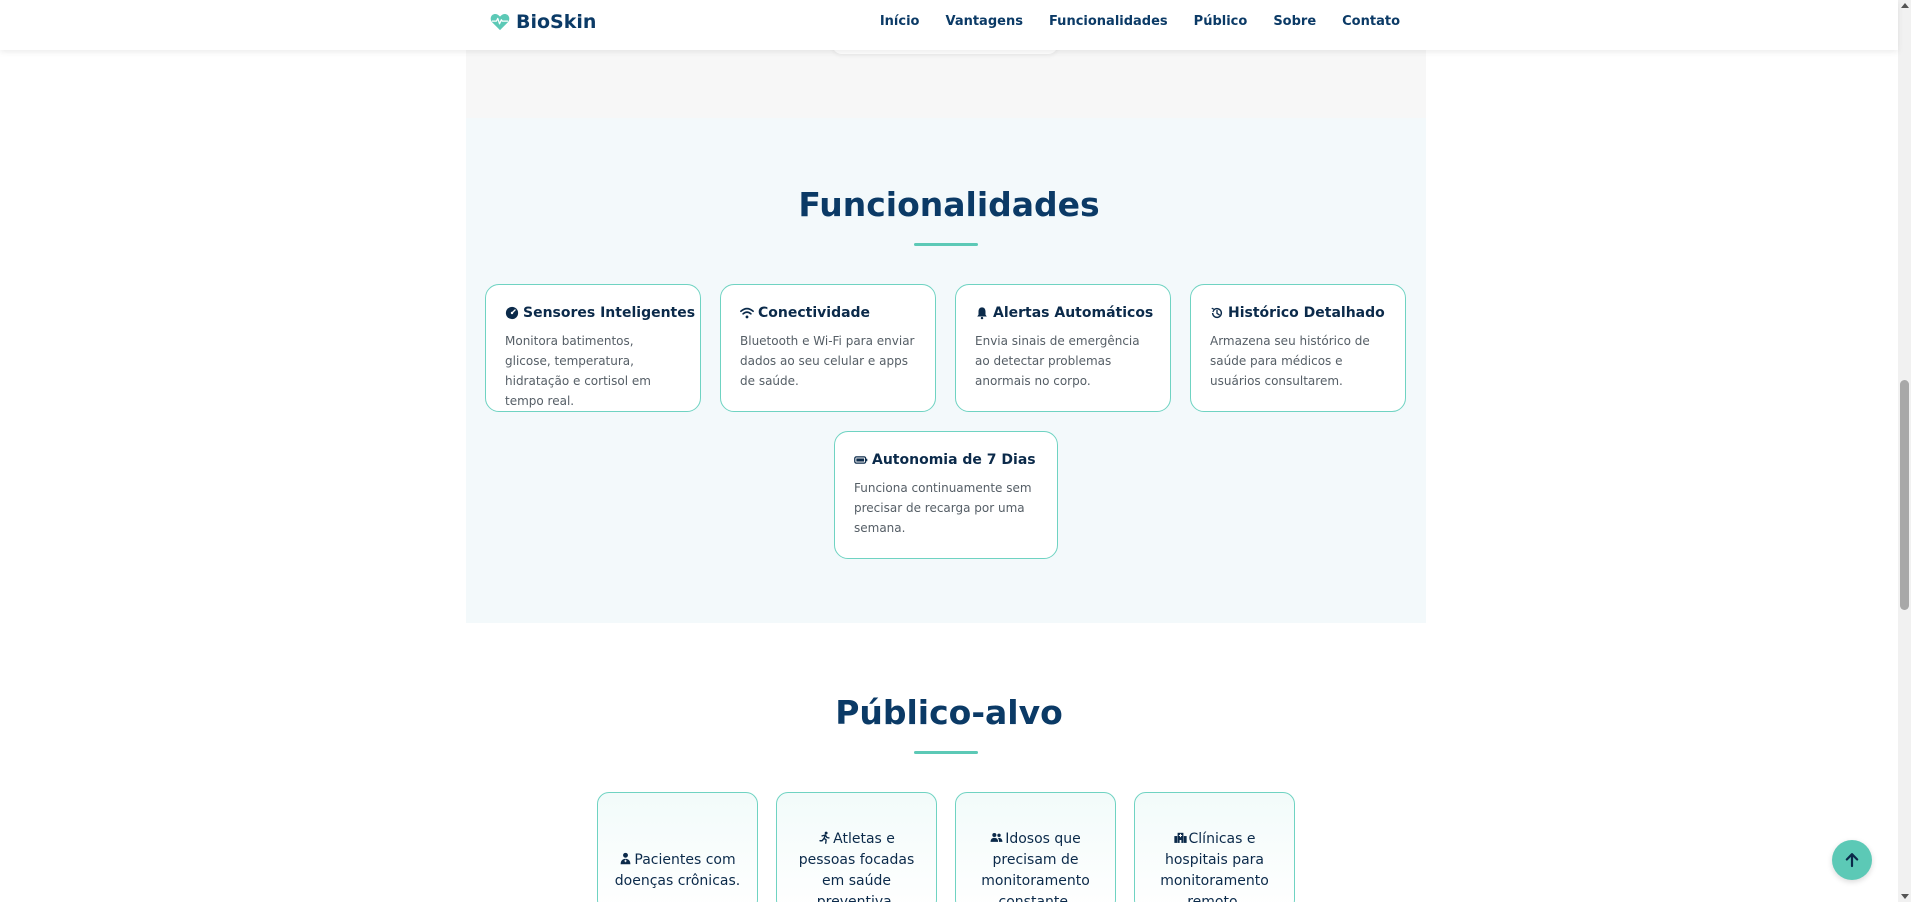 This screenshot has height=902, width=1911. What do you see at coordinates (982, 313) in the screenshot?
I see `bell-icon` at bounding box center [982, 313].